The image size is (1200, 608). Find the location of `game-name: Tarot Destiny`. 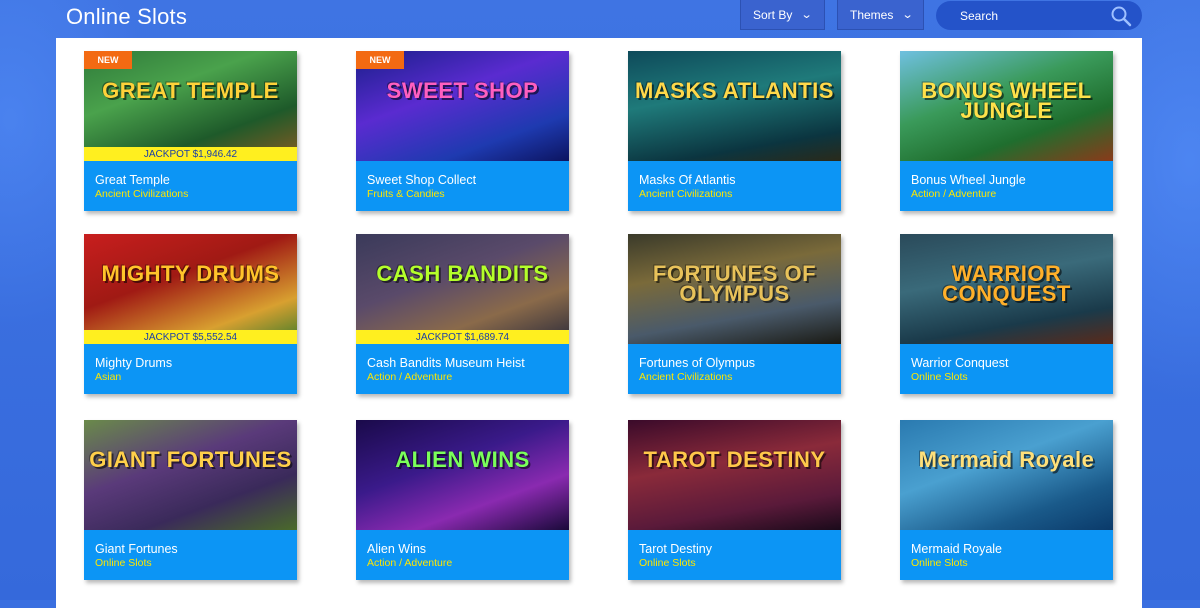

game-name: Tarot Destiny is located at coordinates (737, 549).